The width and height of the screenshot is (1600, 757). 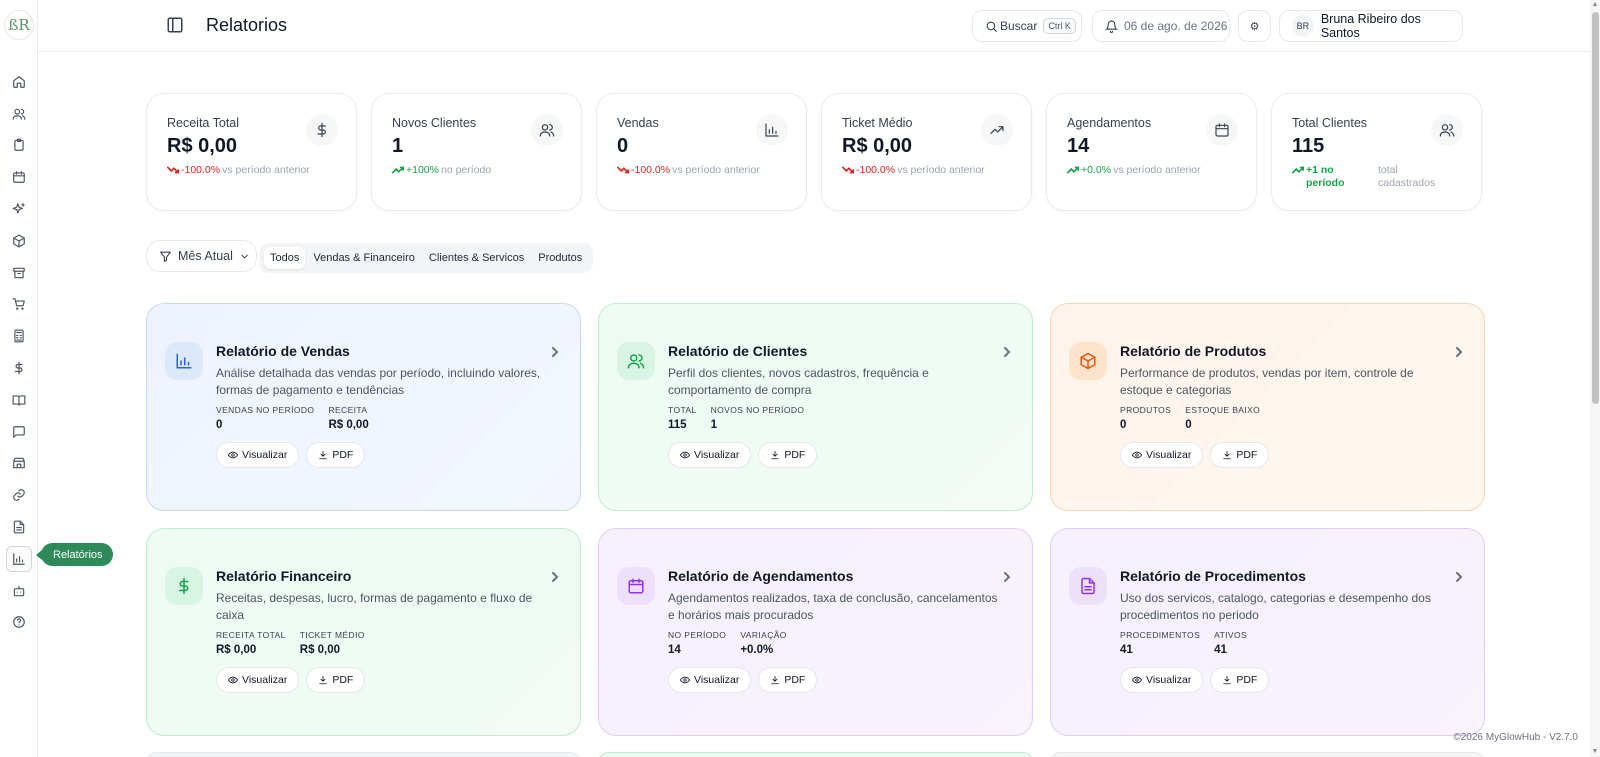 What do you see at coordinates (1161, 26) in the screenshot?
I see `notifications-date-button: 06 de ago. de 2026` at bounding box center [1161, 26].